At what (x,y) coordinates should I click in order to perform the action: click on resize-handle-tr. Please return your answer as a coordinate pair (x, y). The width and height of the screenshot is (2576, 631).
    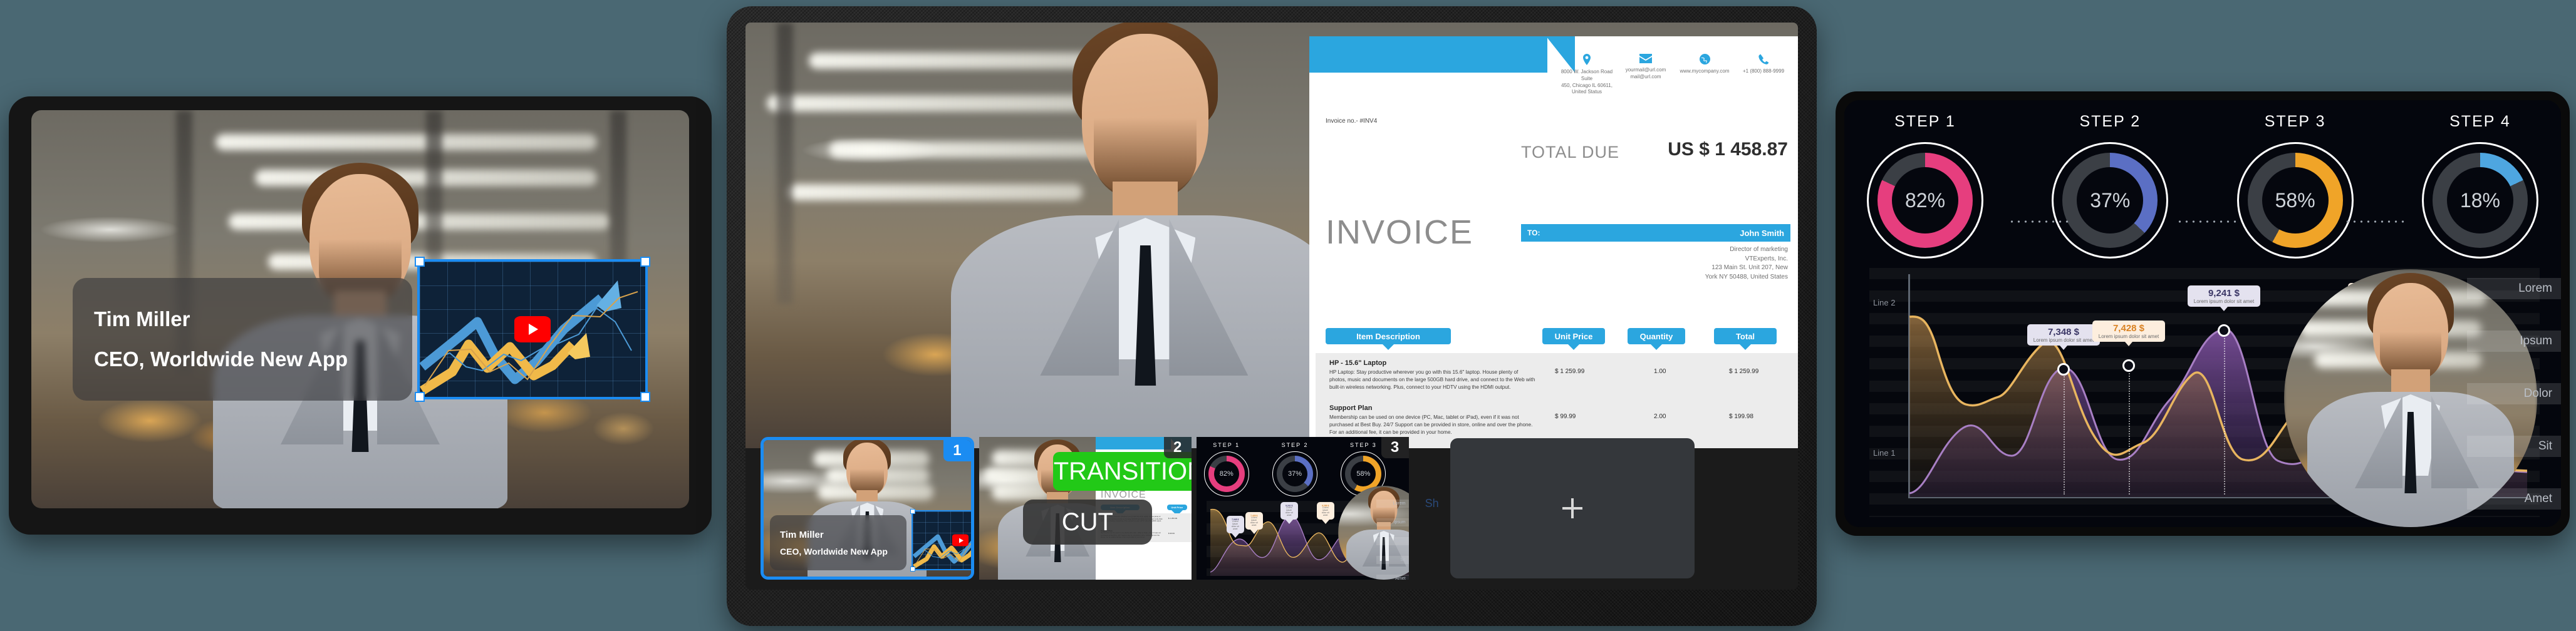
    Looking at the image, I should click on (645, 262).